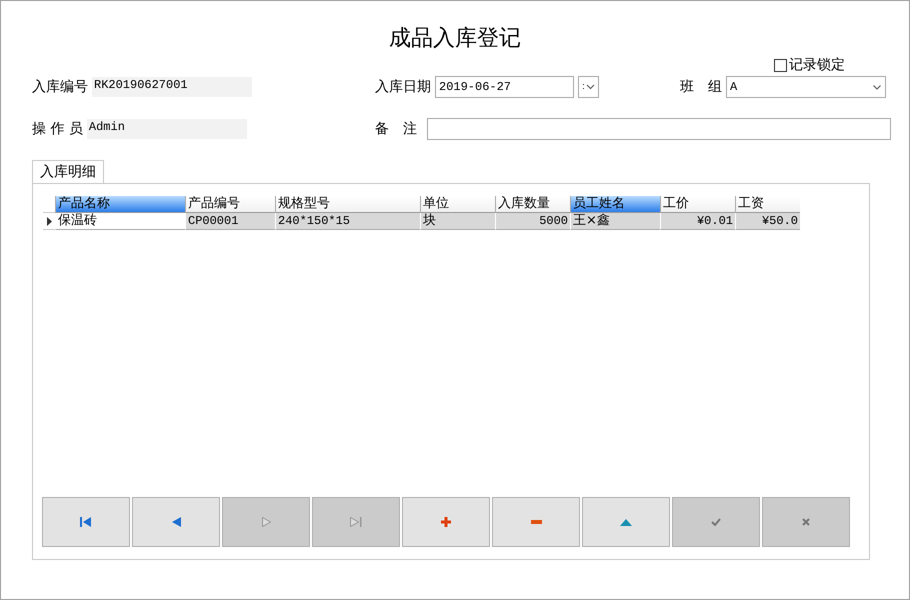 The width and height of the screenshot is (910, 600). I want to click on remark-field, so click(659, 129).